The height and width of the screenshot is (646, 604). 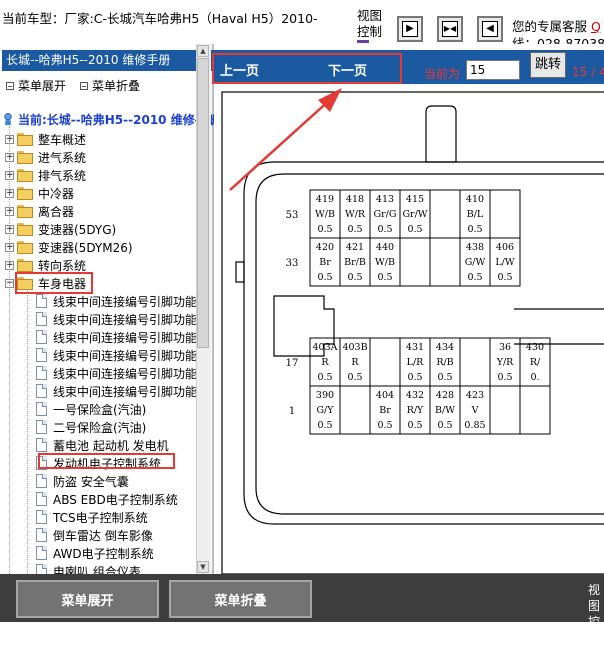 What do you see at coordinates (475, 262) in the screenshot?
I see `pin-text: G/W` at bounding box center [475, 262].